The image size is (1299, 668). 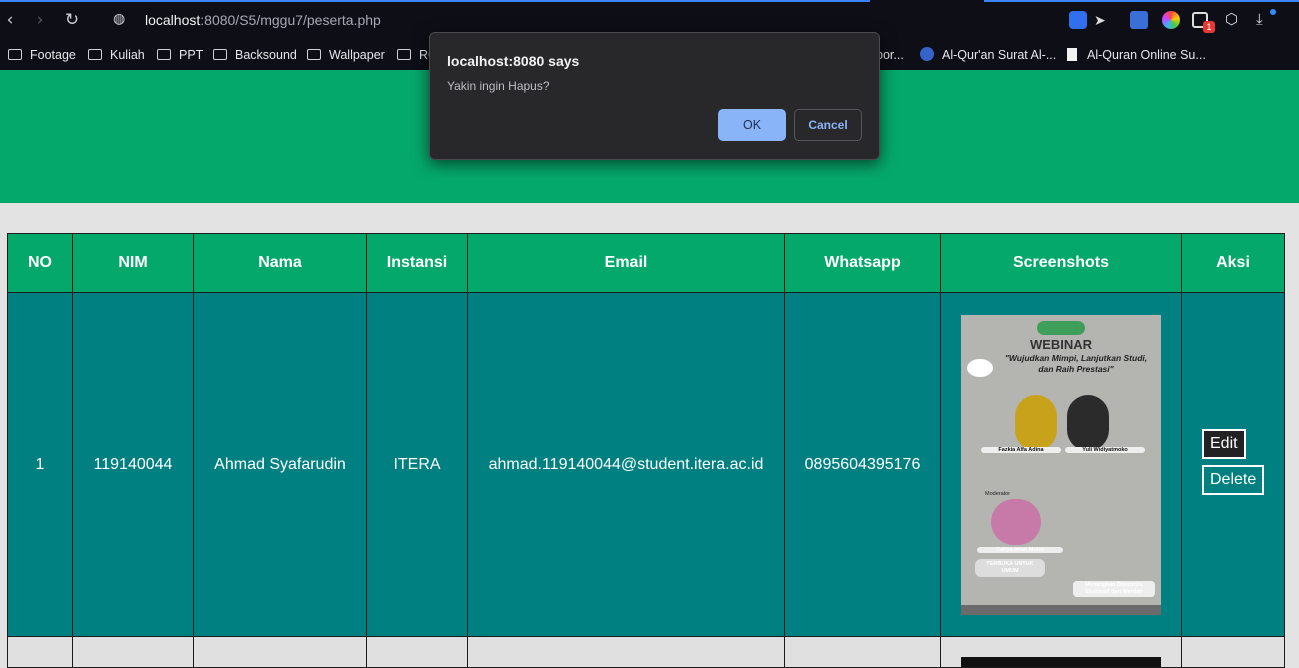 I want to click on column-header-nim: NIM, so click(x=133, y=263).